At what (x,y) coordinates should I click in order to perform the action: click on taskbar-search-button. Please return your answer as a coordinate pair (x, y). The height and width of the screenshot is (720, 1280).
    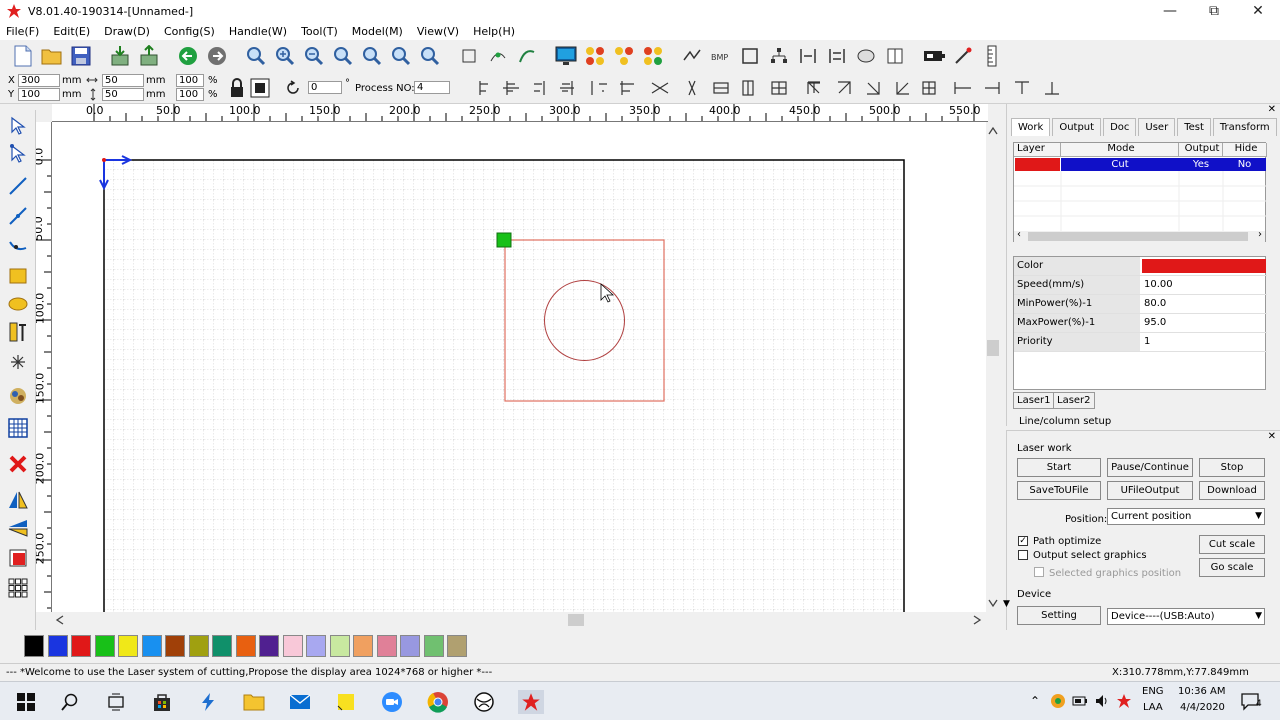
    Looking at the image, I should click on (70, 702).